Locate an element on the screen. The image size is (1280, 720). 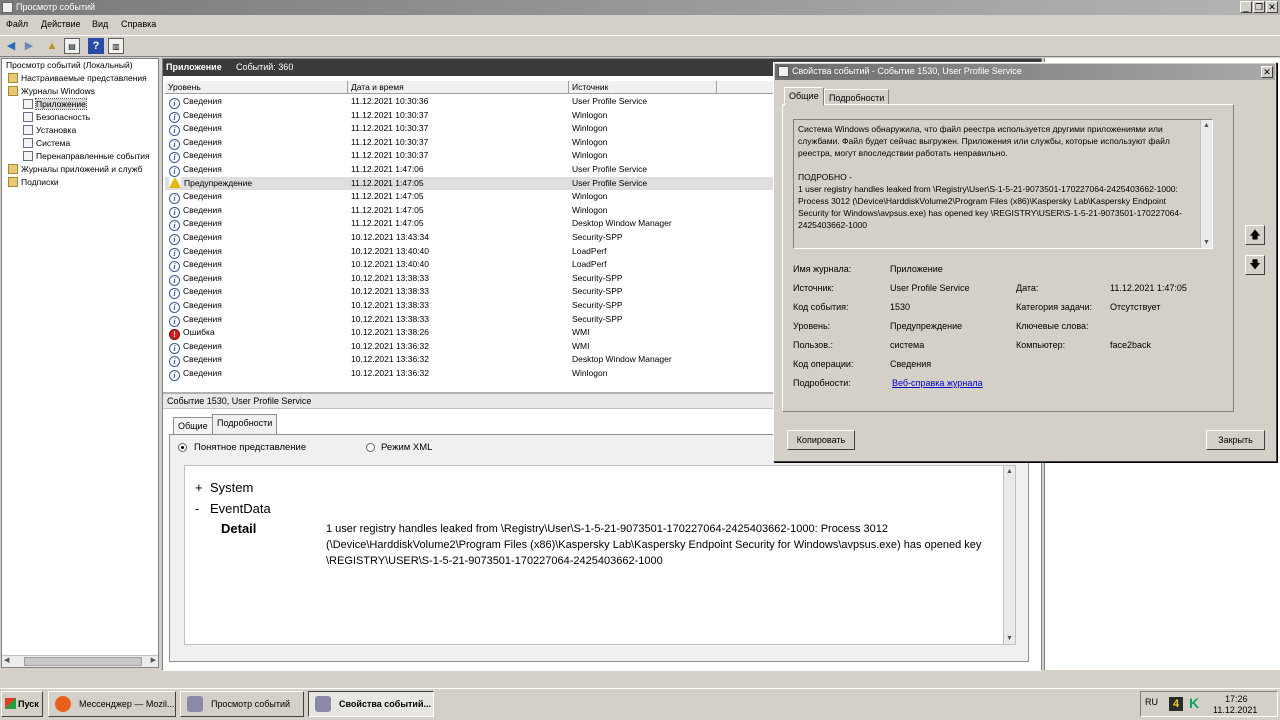
tree-item-application: Приложение is located at coordinates (55, 104).